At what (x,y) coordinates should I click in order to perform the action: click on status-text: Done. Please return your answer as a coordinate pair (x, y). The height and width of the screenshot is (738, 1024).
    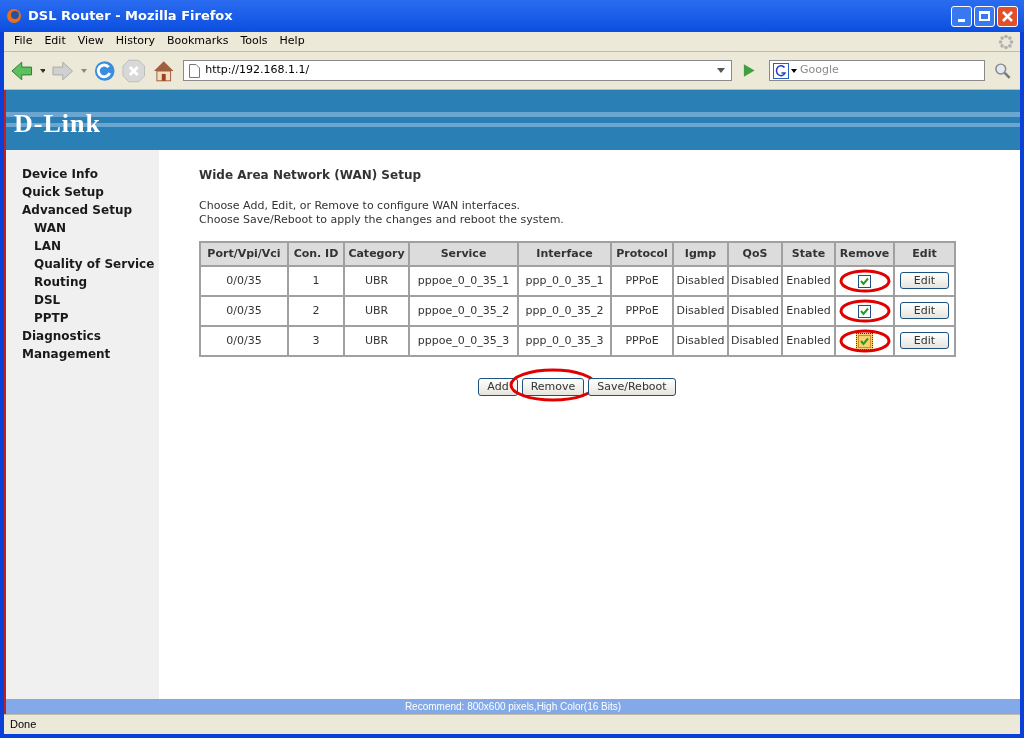
    Looking at the image, I should click on (23, 725).